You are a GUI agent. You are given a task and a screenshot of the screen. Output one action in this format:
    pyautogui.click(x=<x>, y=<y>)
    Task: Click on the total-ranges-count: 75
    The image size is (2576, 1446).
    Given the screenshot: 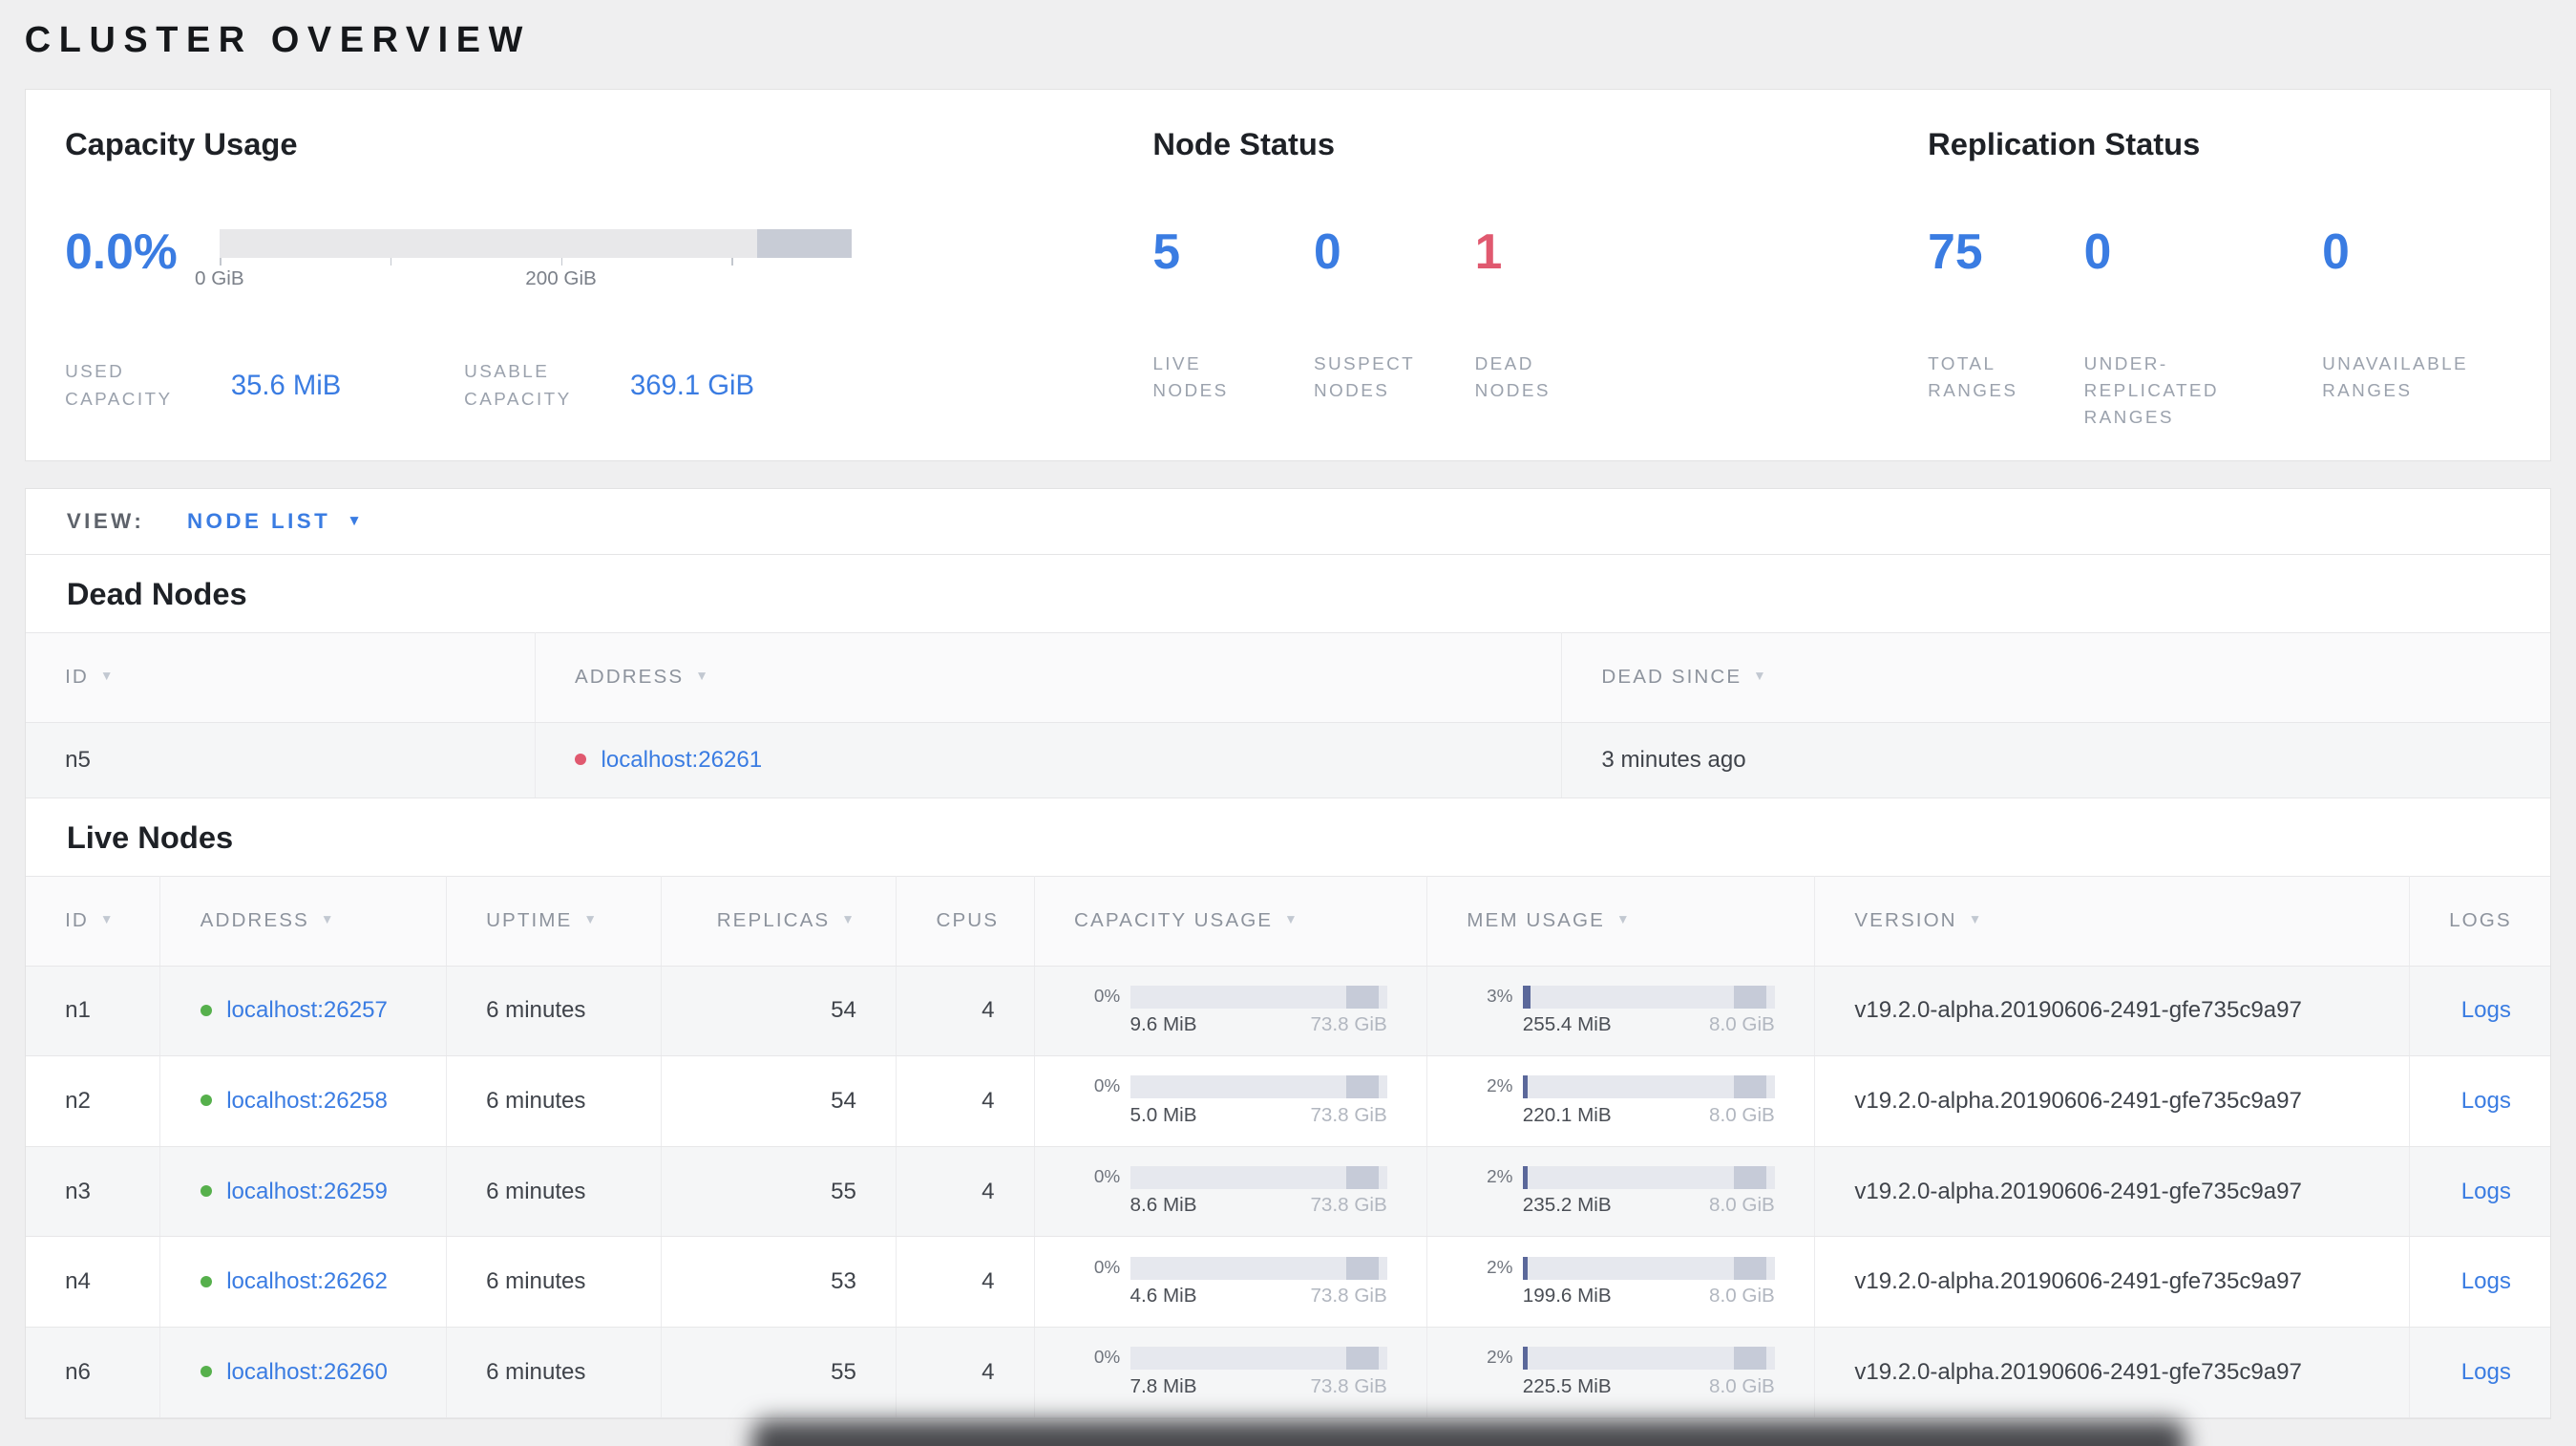 What is the action you would take?
    pyautogui.click(x=1955, y=251)
    